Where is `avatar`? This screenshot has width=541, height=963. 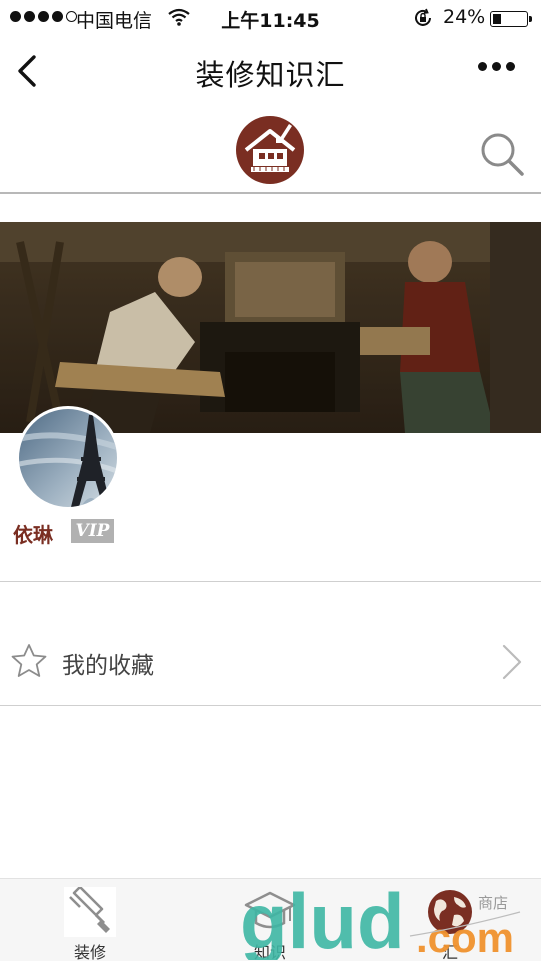 avatar is located at coordinates (68, 458).